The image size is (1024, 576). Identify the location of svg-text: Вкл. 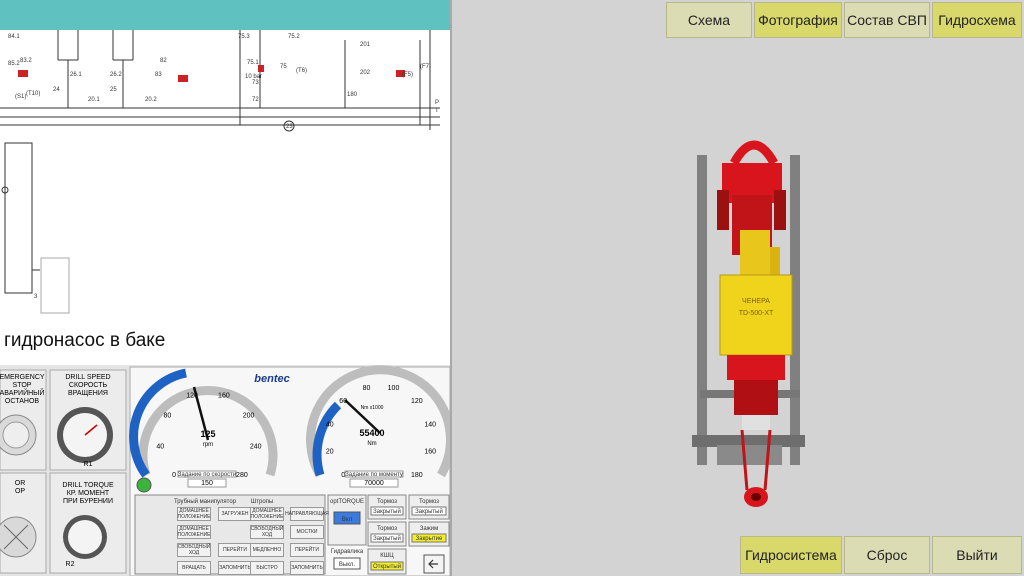
(347, 520).